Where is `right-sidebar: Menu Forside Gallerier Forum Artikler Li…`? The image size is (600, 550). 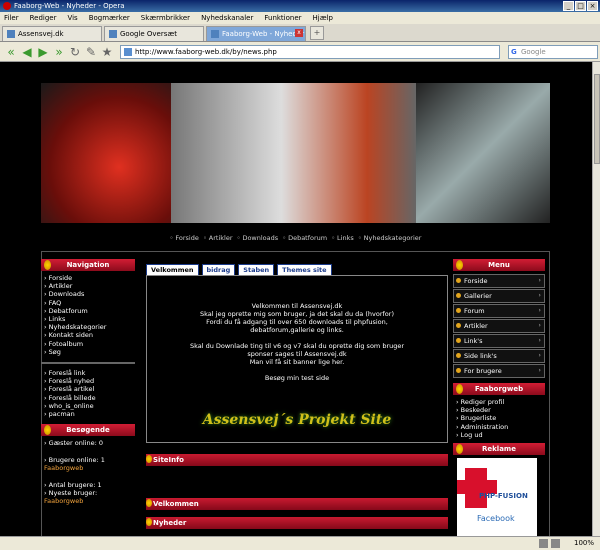 right-sidebar: Menu Forside Gallerier Forum Artikler Li… is located at coordinates (499, 397).